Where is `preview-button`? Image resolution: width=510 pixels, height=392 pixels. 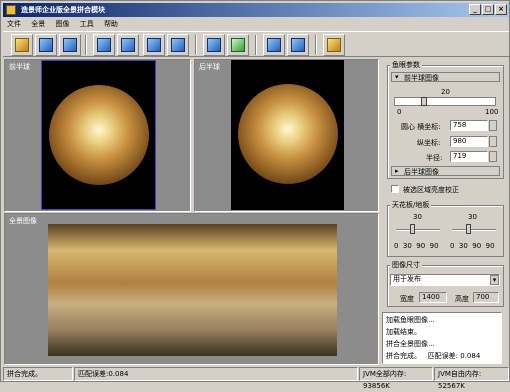
preview-button is located at coordinates (274, 45).